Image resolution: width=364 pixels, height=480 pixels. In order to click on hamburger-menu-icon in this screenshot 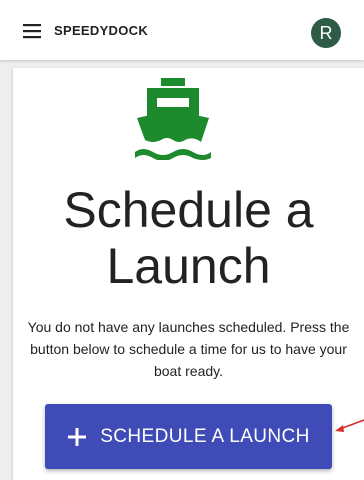, I will do `click(33, 31)`.